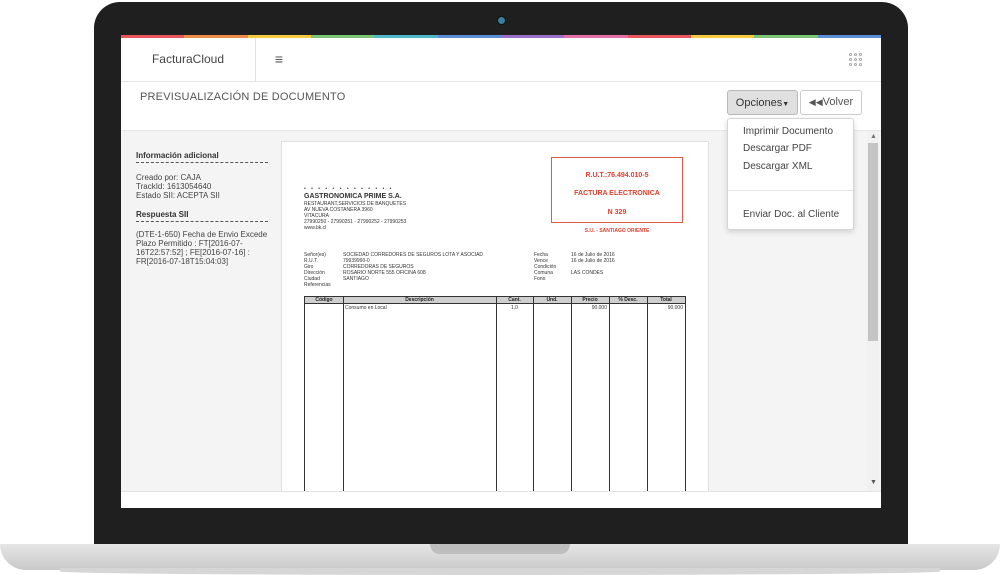  I want to click on volver-label: Volver, so click(838, 102).